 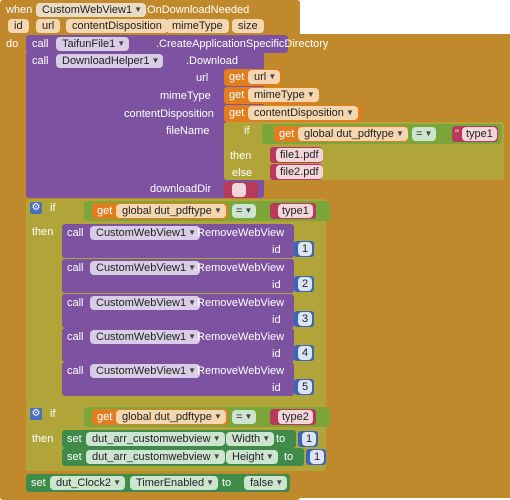 What do you see at coordinates (295, 417) in the screenshot?
I see `text-type2: type2` at bounding box center [295, 417].